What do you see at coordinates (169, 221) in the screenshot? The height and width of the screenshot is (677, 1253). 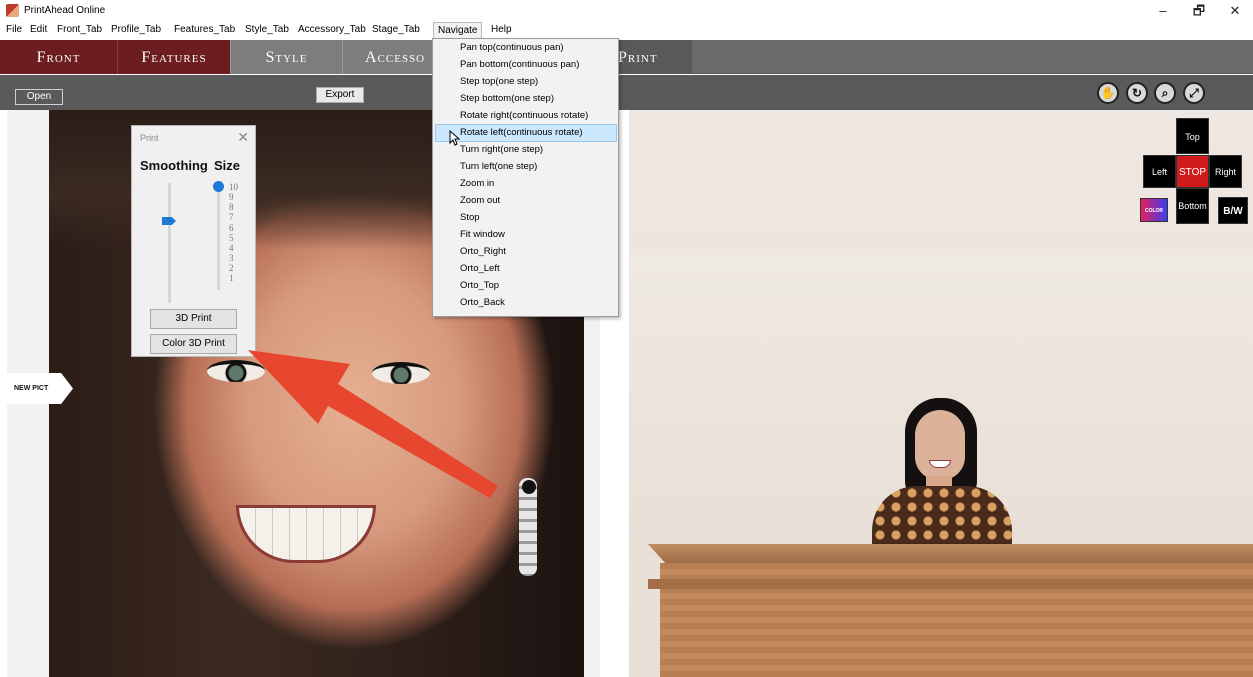 I see `smoothing-slider-thumb` at bounding box center [169, 221].